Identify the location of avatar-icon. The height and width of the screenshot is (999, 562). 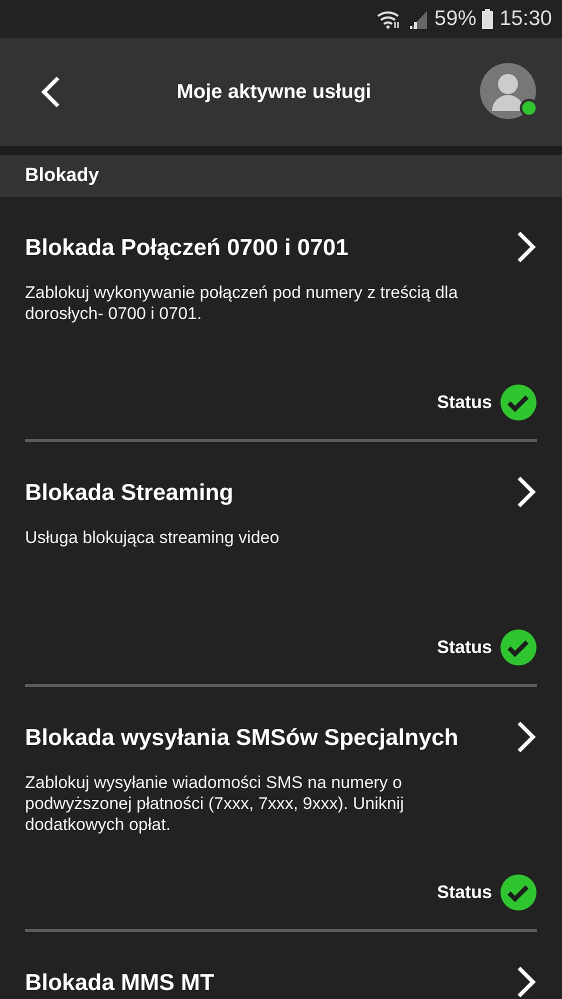
(509, 92).